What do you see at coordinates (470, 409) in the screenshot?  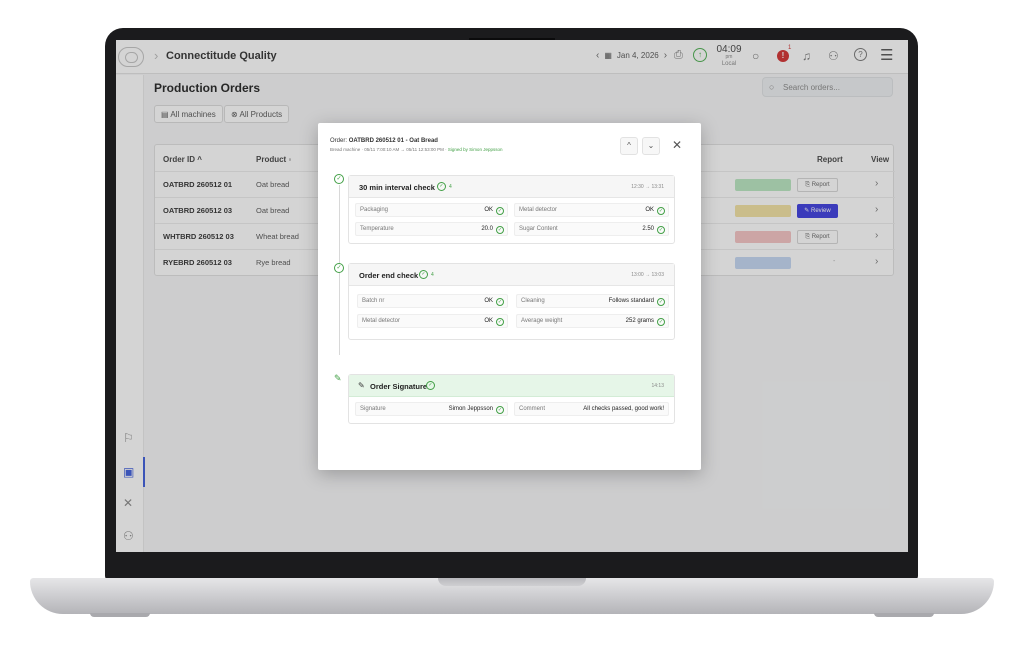 I see `field-value: Simon Jeppsson` at bounding box center [470, 409].